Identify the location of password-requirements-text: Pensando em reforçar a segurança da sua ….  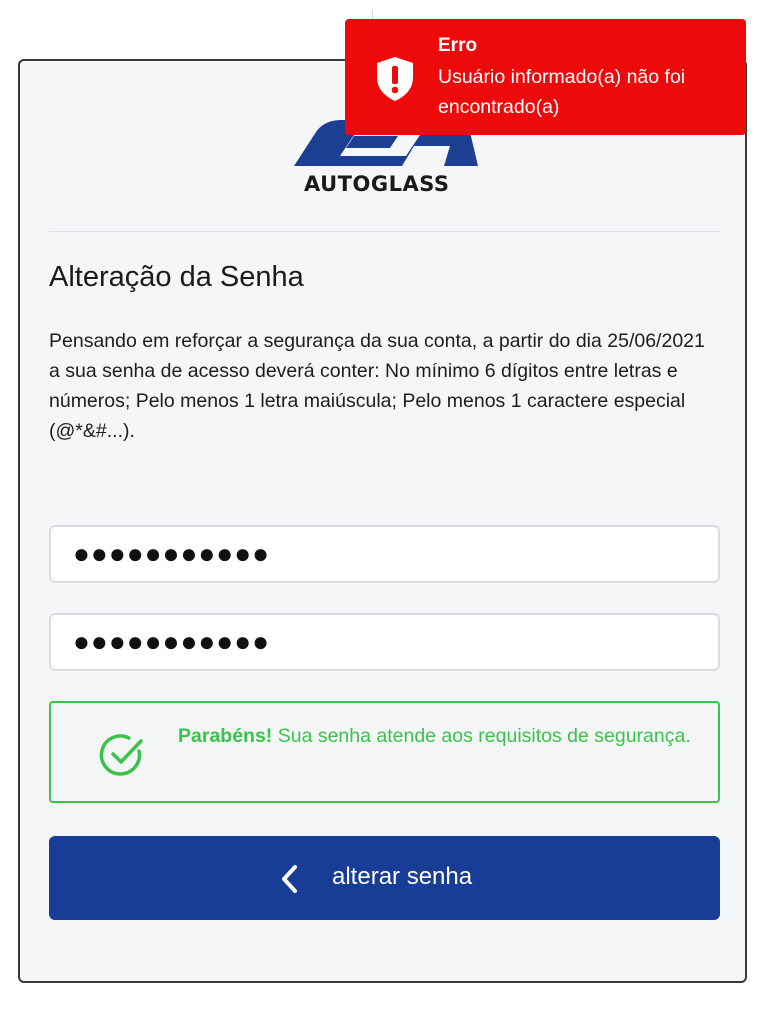
(377, 386).